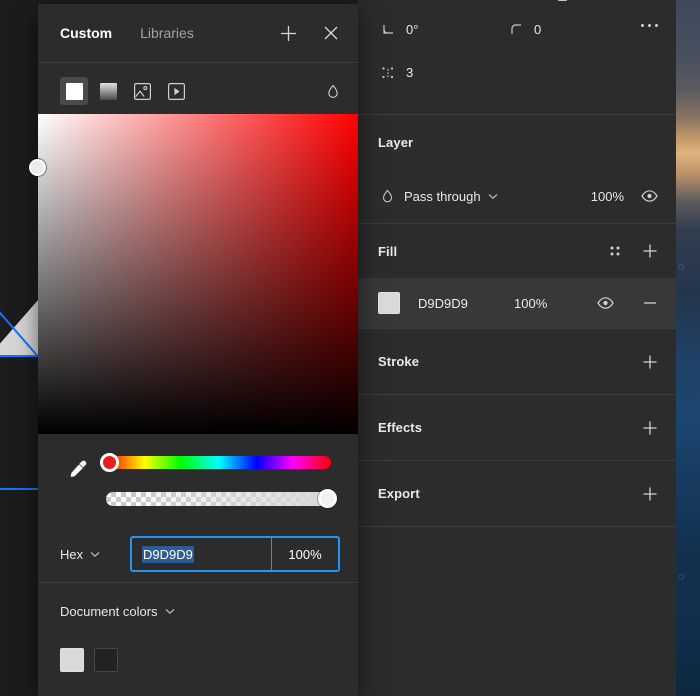  I want to click on stroke-section: Stroke, so click(517, 361).